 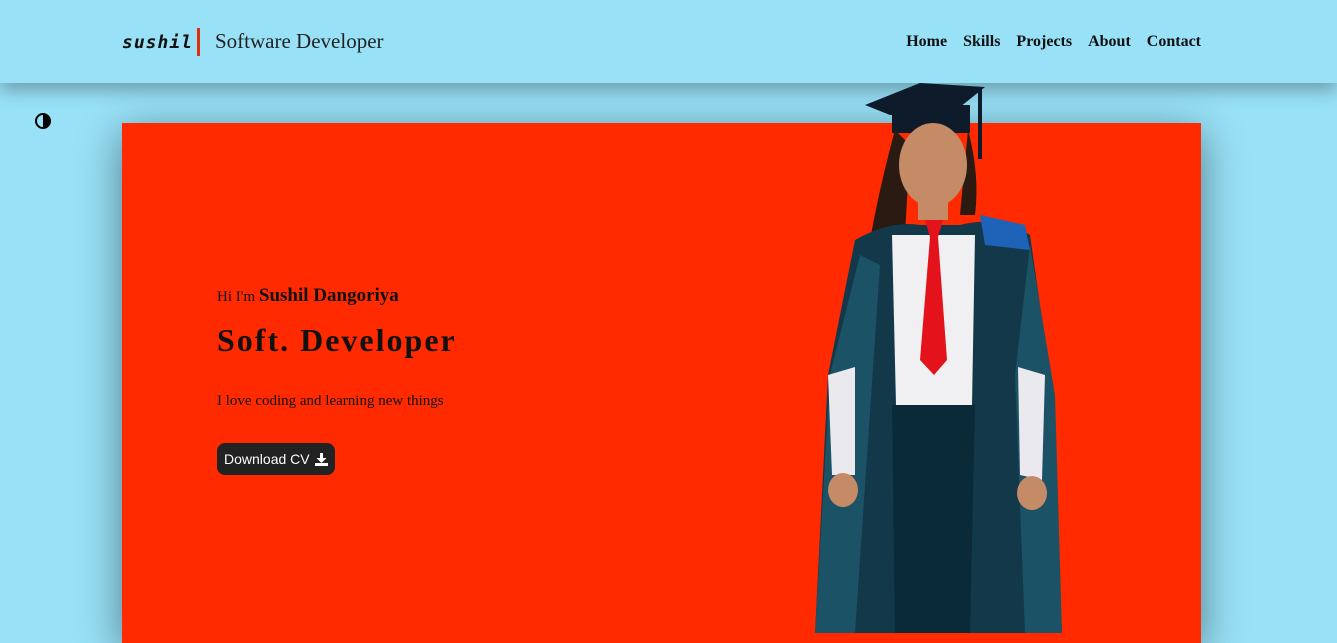 I want to click on download-cv-button: Download CV, so click(x=276, y=459).